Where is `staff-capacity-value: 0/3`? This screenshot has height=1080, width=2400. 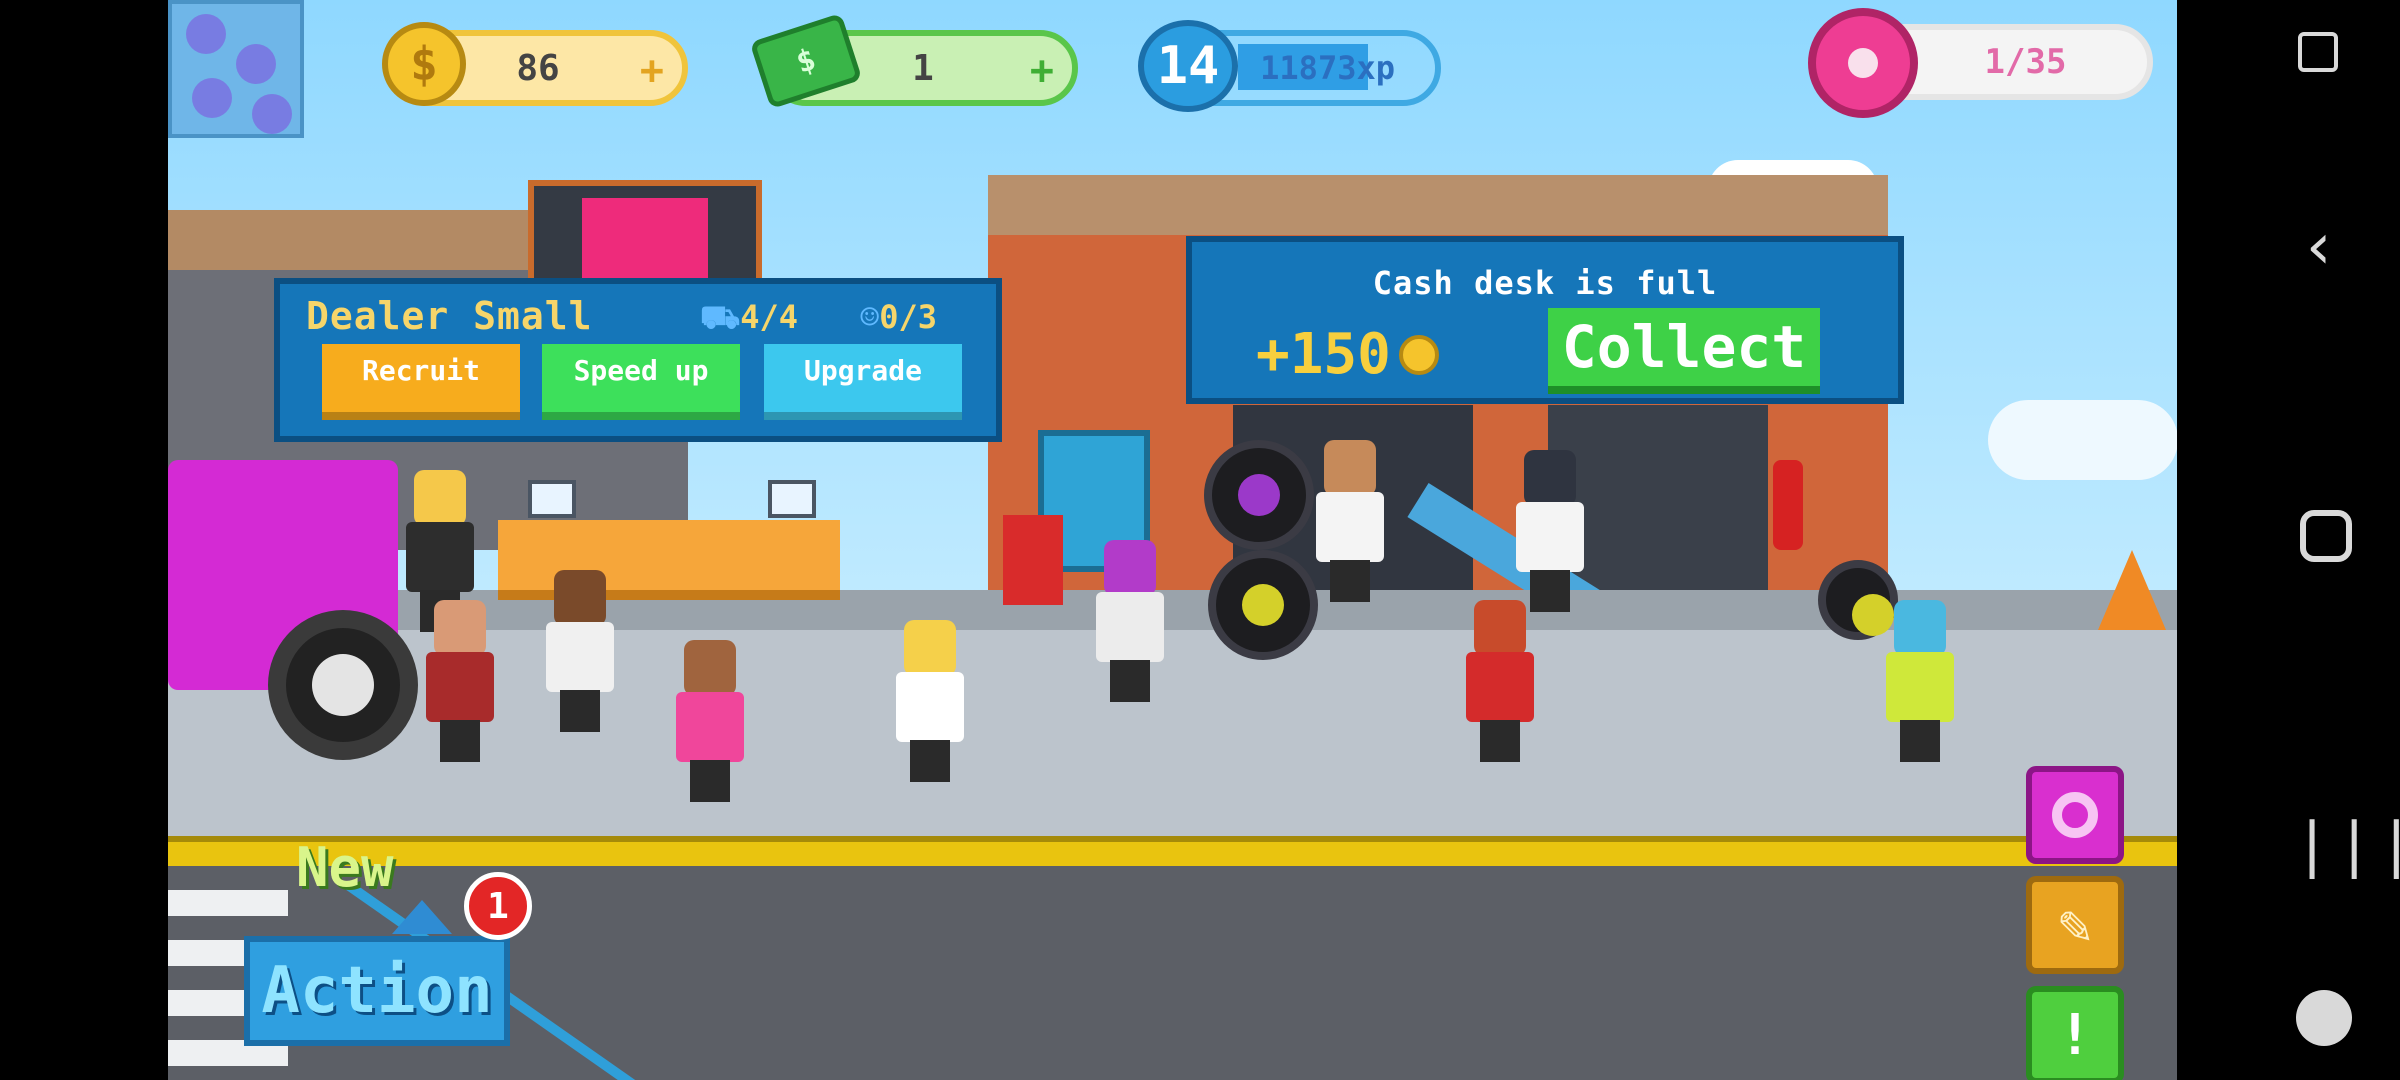
staff-capacity-value: 0/3 is located at coordinates (908, 317).